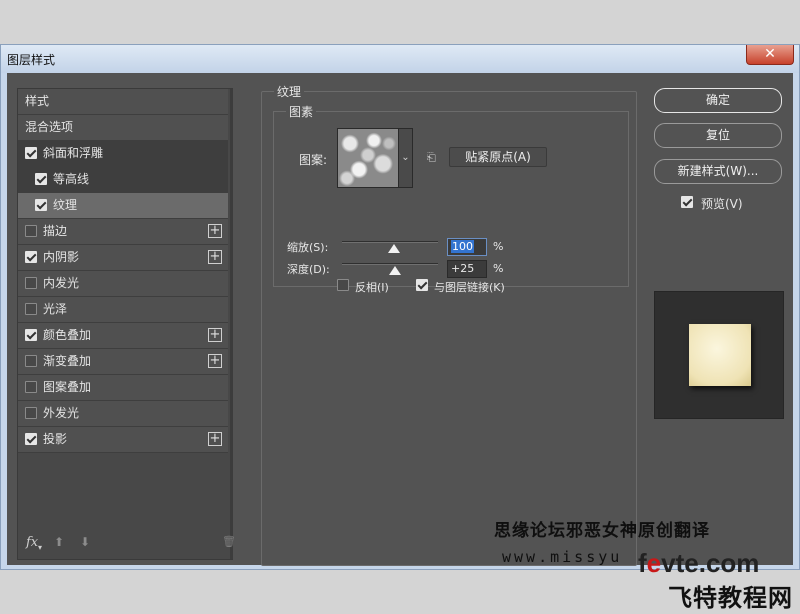 This screenshot has width=800, height=614. Describe the element at coordinates (61, 413) in the screenshot. I see `styles-list-item-label: 外发光` at that location.